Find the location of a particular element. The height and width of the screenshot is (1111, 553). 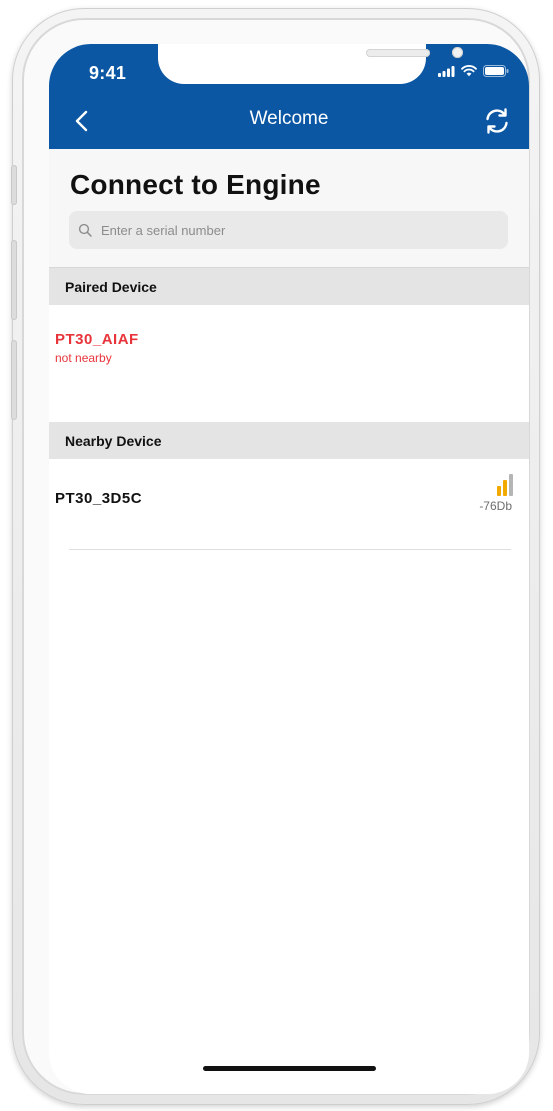

device-name: PT30_3D5C is located at coordinates (99, 498).